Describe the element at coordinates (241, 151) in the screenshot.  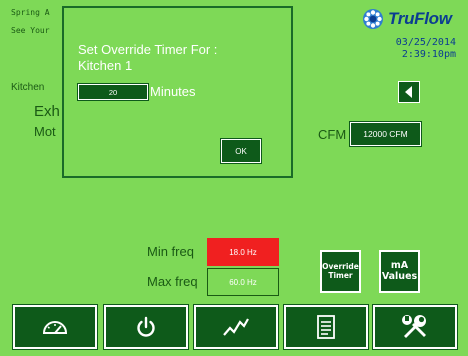
I see `ok-button: OK` at that location.